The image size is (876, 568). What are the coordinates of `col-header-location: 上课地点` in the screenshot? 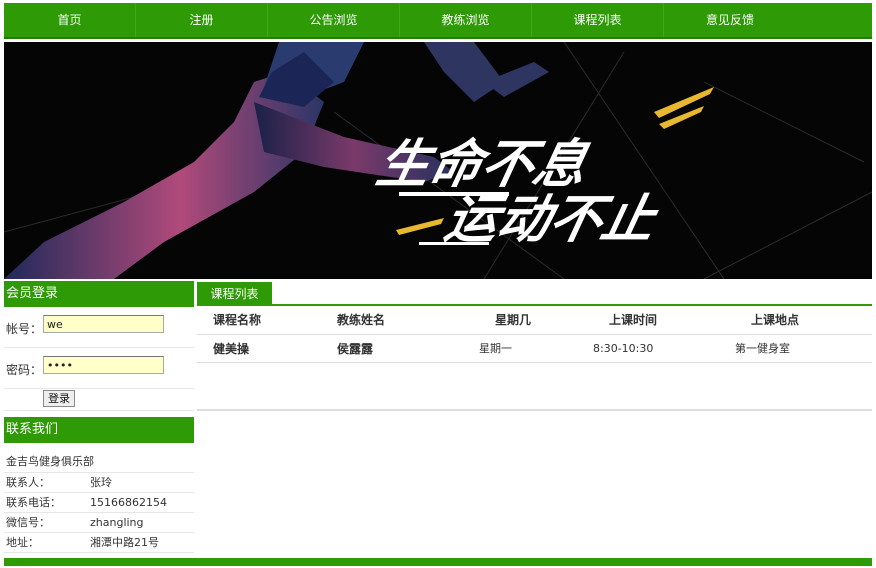 It's located at (803, 320).